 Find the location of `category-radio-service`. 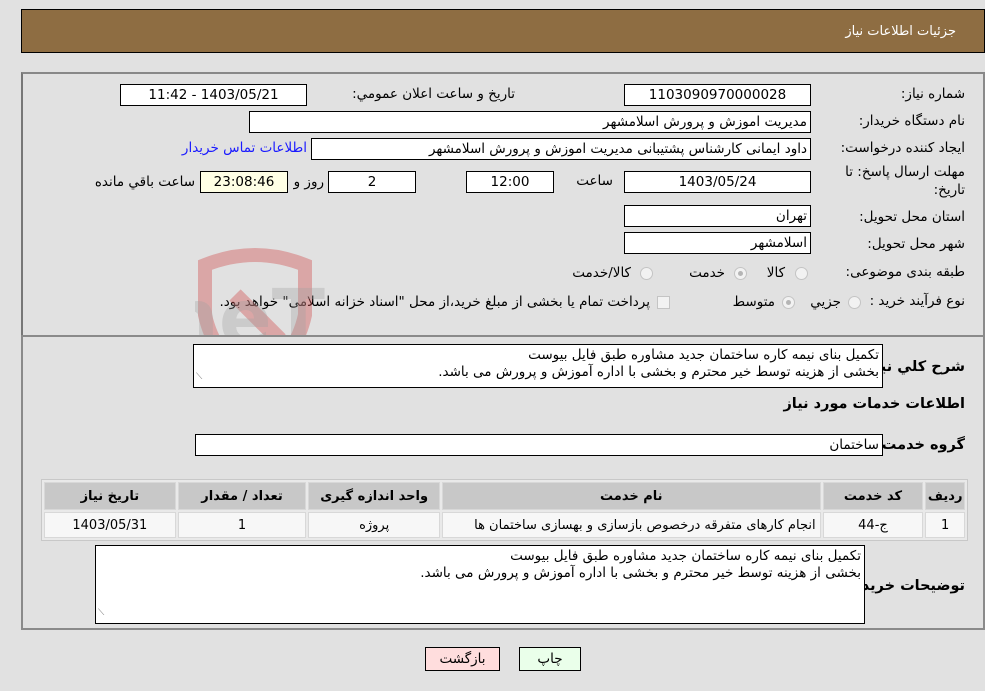

category-radio-service is located at coordinates (740, 273).